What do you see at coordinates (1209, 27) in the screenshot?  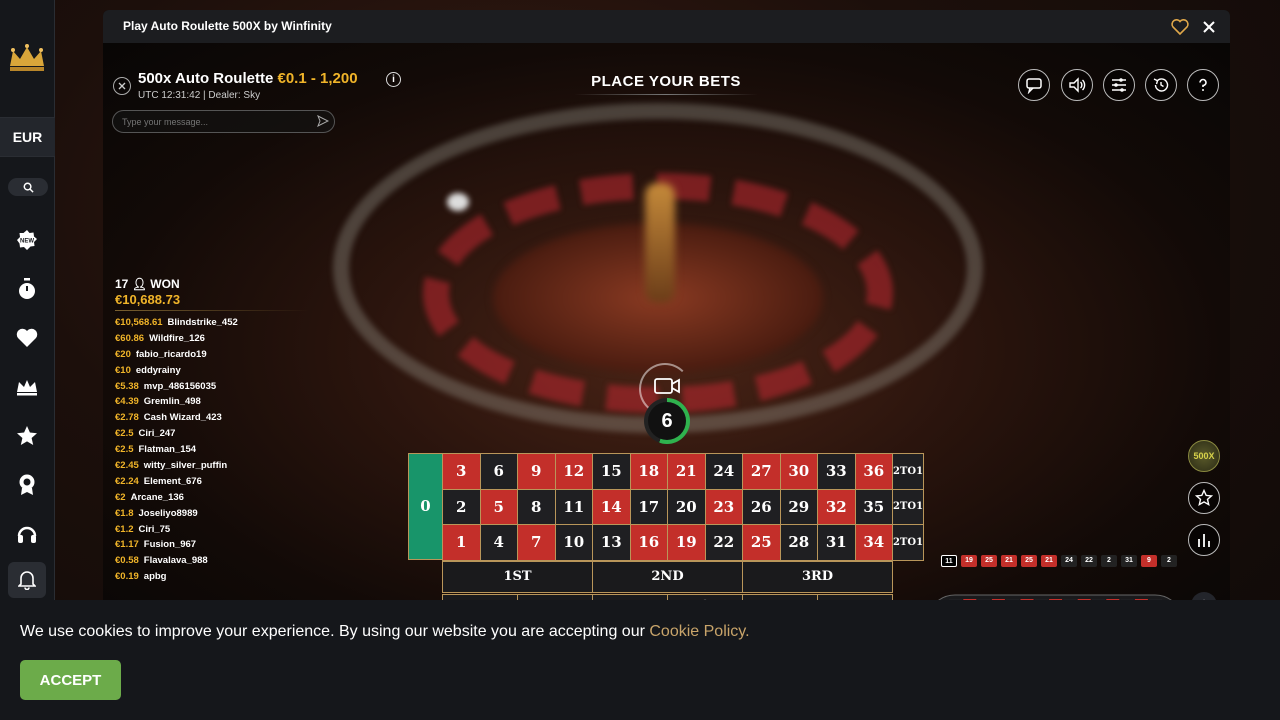 I see `close-modal-icon` at bounding box center [1209, 27].